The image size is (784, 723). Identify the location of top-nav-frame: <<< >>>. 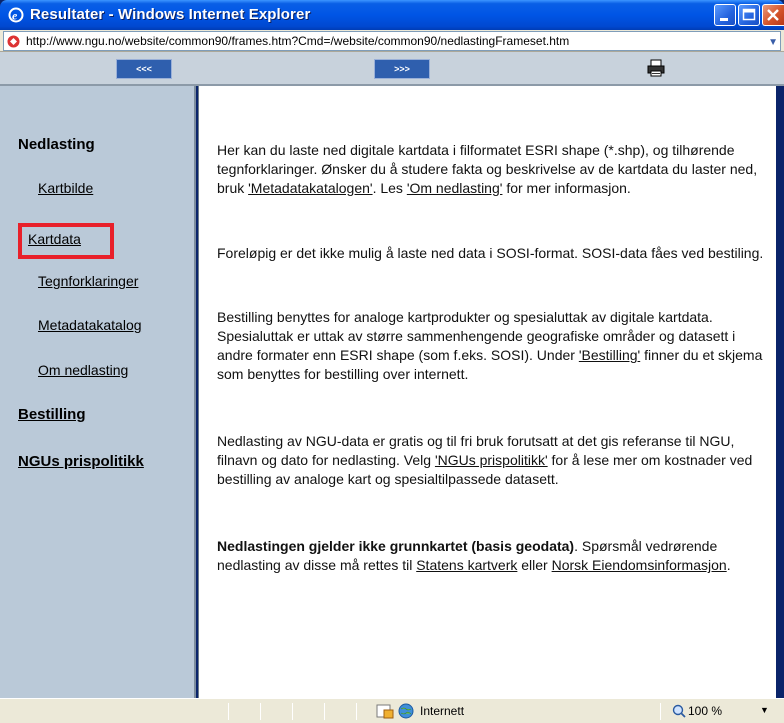
(392, 69).